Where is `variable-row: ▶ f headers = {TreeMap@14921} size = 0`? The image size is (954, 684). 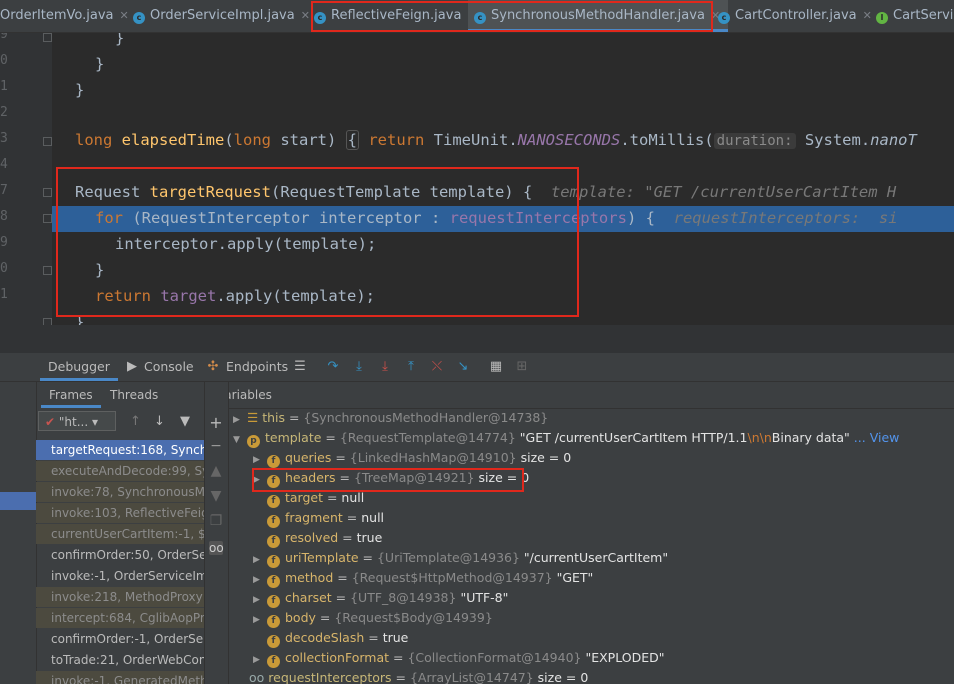 variable-row: ▶ f headers = {TreeMap@14921} size = 0 is located at coordinates (391, 478).